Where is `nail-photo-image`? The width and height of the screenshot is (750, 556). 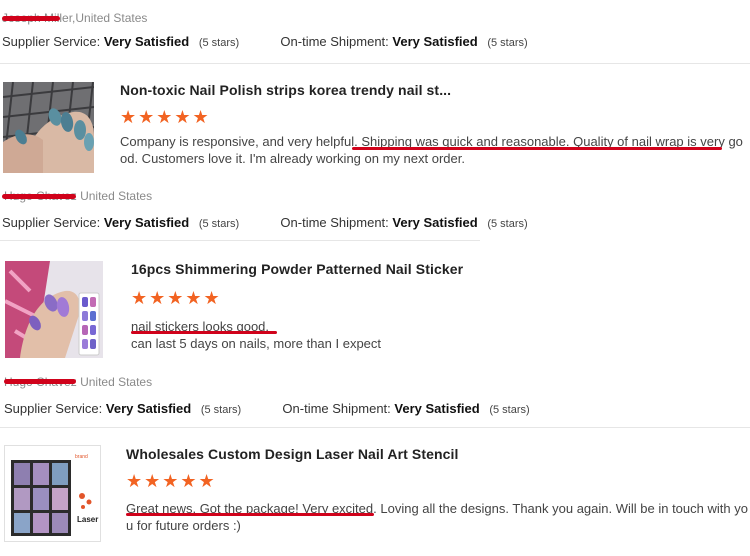
nail-photo-image is located at coordinates (48, 127).